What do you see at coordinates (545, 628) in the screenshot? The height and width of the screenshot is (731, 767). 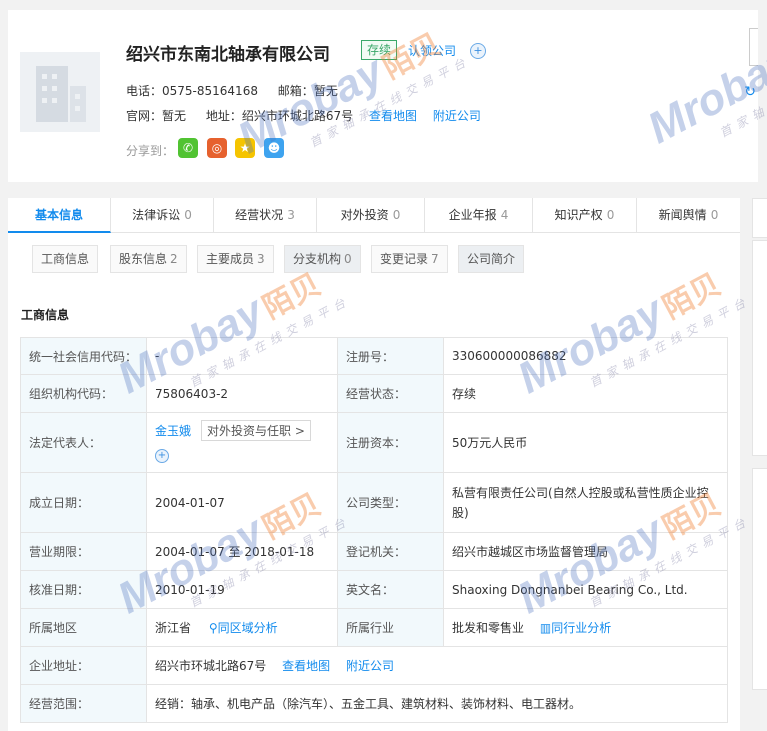 I see `bar-chart-icon: ▥` at bounding box center [545, 628].